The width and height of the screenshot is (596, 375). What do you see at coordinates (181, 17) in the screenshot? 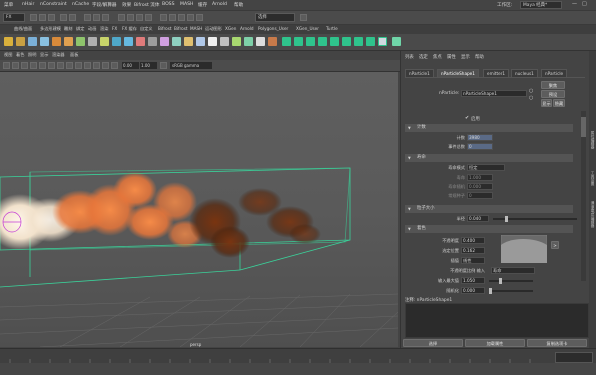
I see `ipr-render-icon` at bounding box center [181, 17].